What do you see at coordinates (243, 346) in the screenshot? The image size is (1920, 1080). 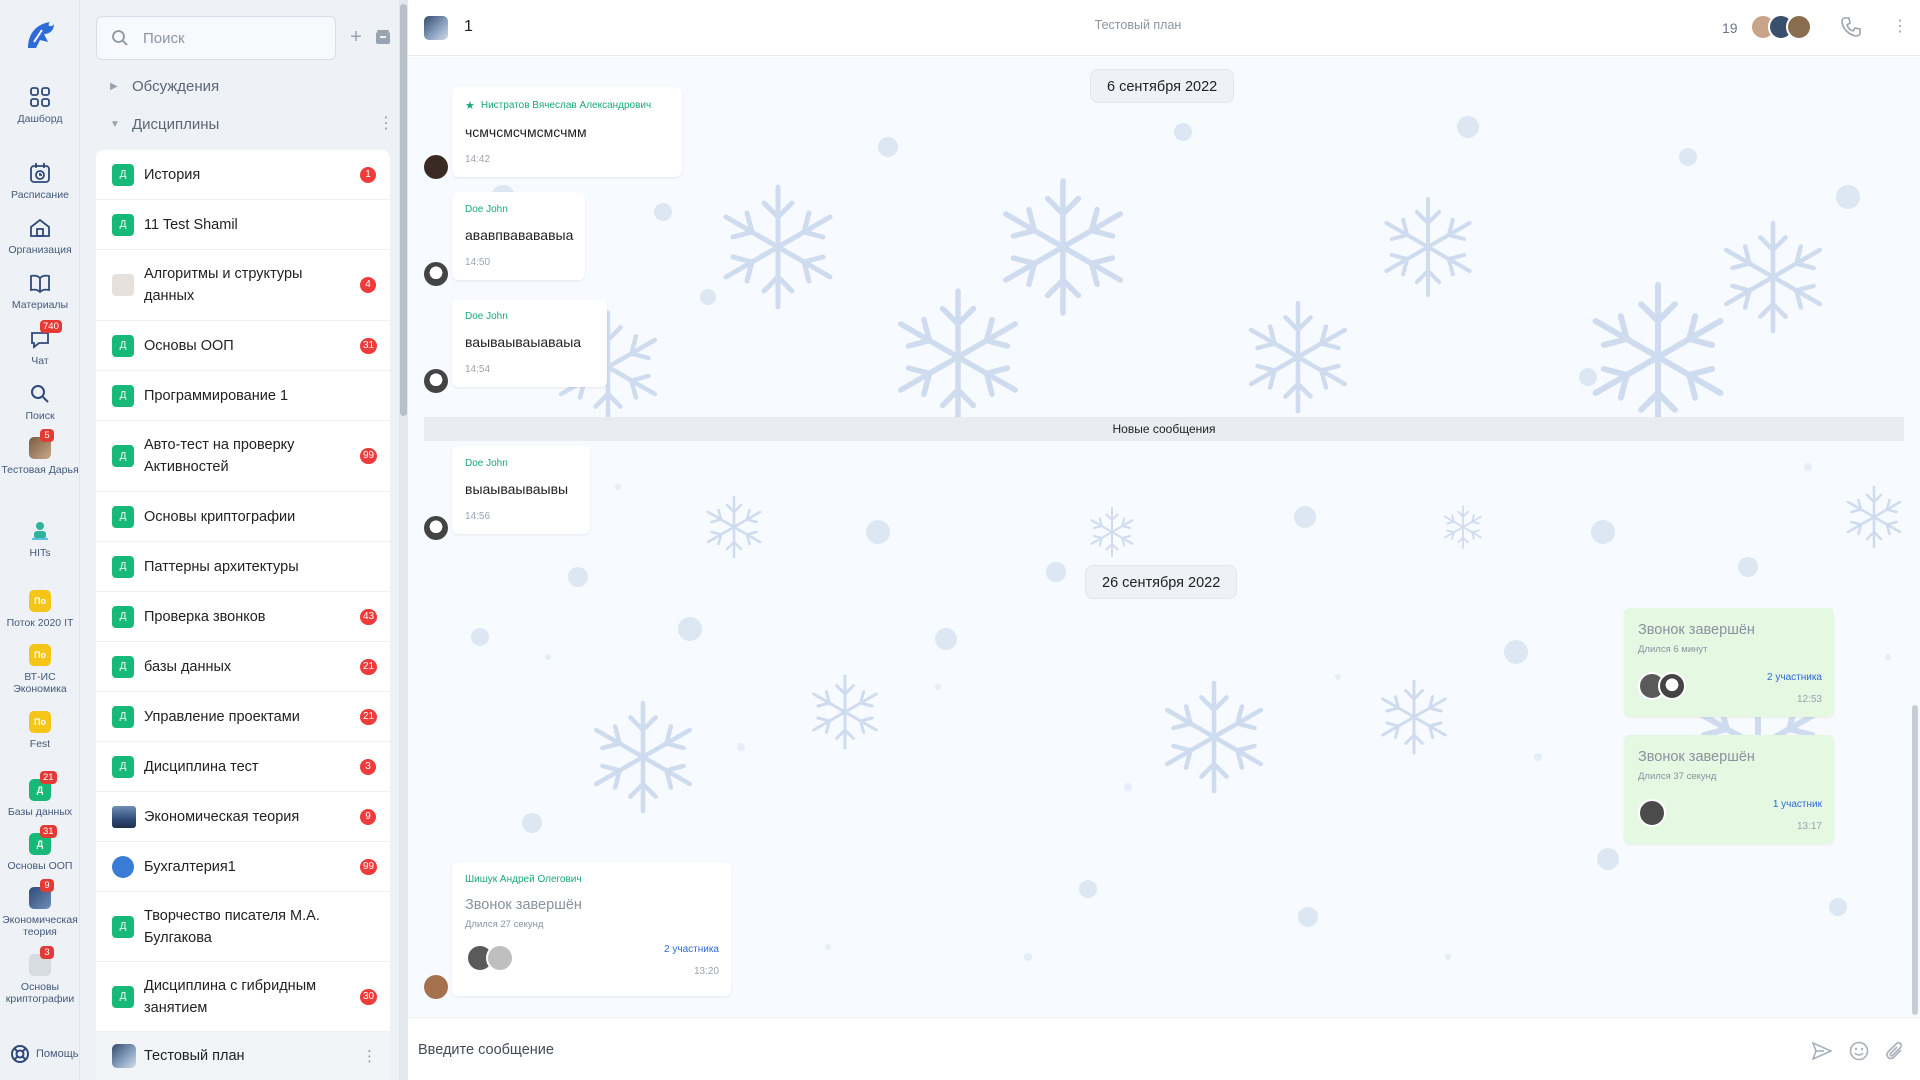 I see `list-item: Д Основы ООП 31` at bounding box center [243, 346].